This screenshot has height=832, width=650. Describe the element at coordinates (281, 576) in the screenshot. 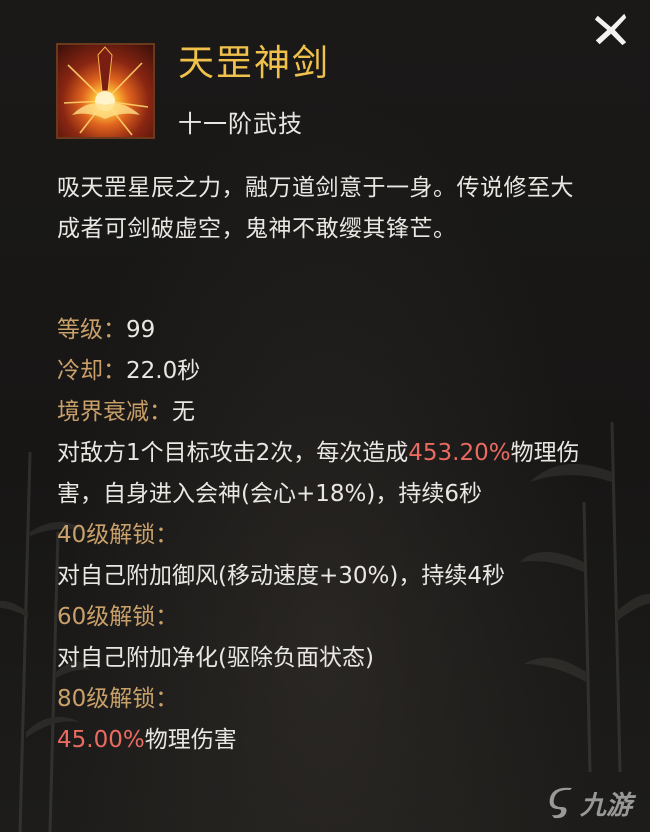

I see `unlock-desc-text: 对自己附加御风(移动速度+30%)，持续4秒` at that location.